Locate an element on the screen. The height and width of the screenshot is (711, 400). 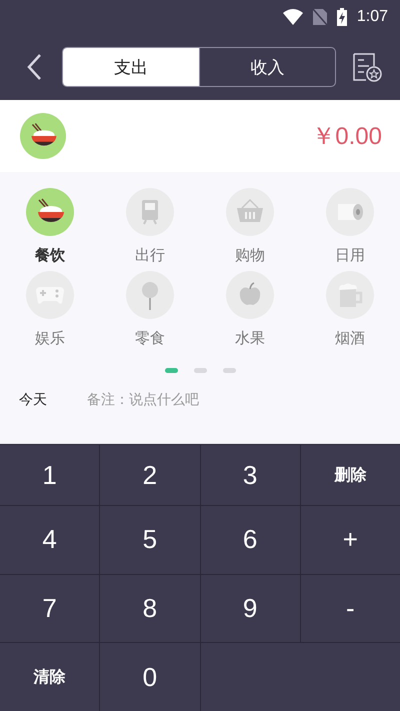
no-sim-icon is located at coordinates (319, 17).